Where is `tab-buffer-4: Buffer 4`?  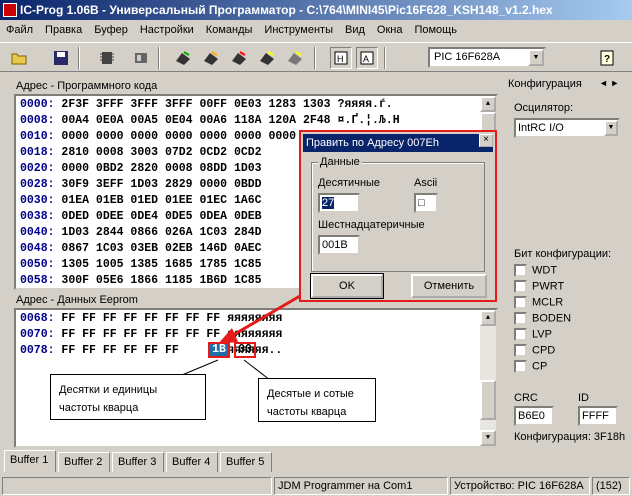 tab-buffer-4: Buffer 4 is located at coordinates (192, 462).